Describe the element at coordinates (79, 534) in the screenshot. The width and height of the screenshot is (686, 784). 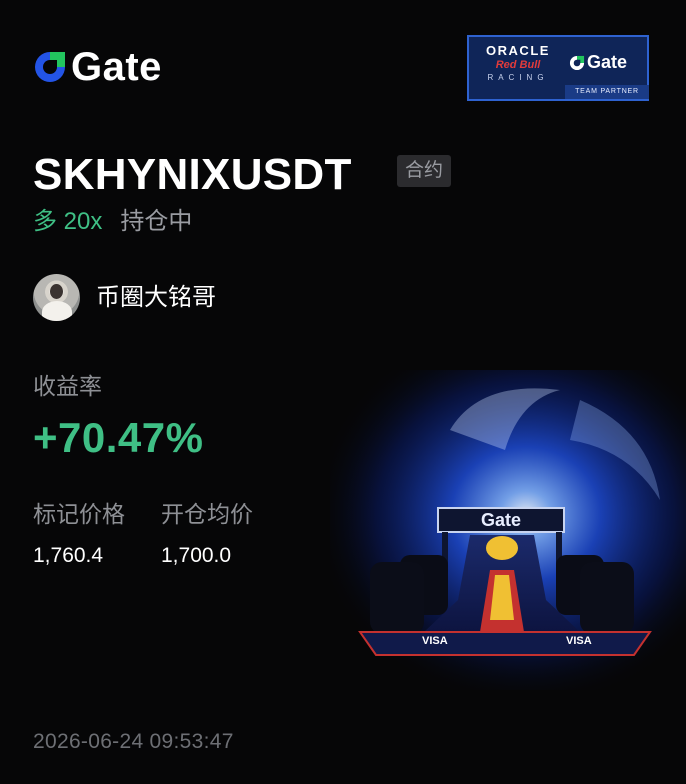
I see `mark-price-block: 标记价格 1,760.4` at that location.